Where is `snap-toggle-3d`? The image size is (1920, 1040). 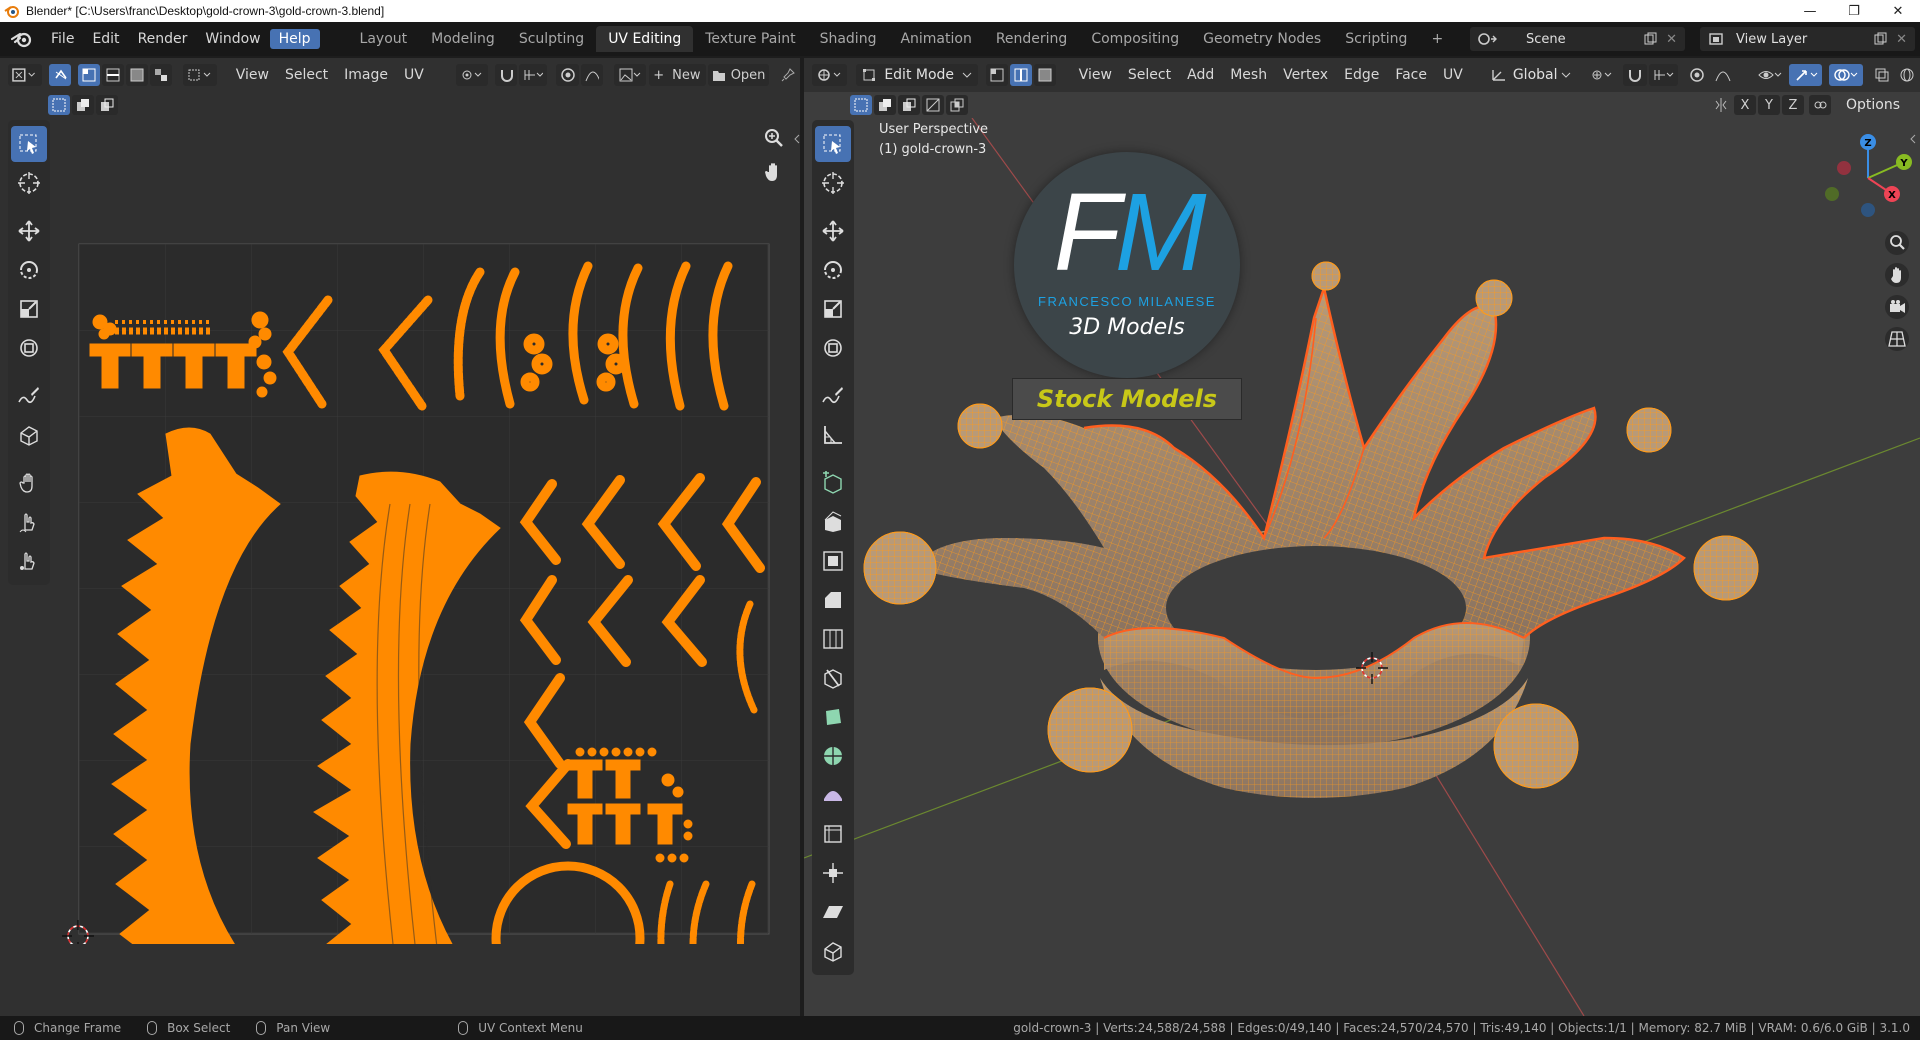 snap-toggle-3d is located at coordinates (1635, 75).